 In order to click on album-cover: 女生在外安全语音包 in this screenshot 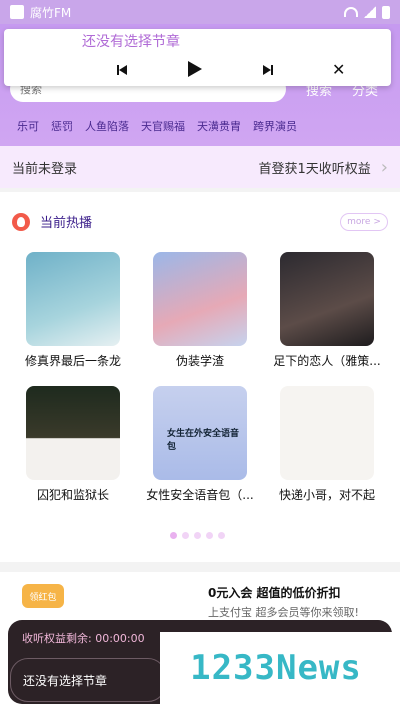, I will do `click(200, 433)`.